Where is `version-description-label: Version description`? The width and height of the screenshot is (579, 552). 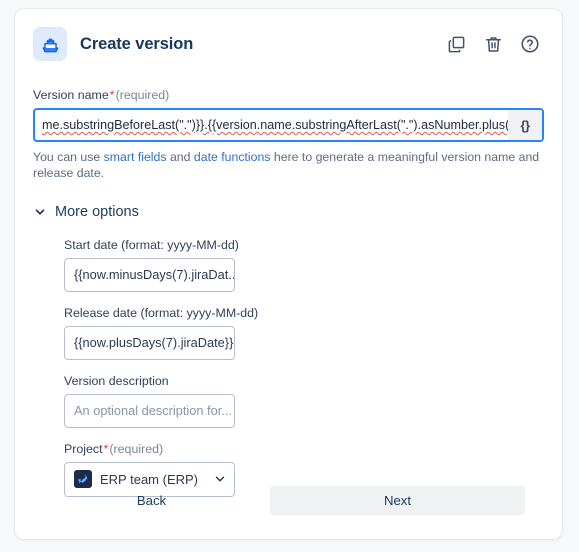
version-description-label: Version description is located at coordinates (116, 380).